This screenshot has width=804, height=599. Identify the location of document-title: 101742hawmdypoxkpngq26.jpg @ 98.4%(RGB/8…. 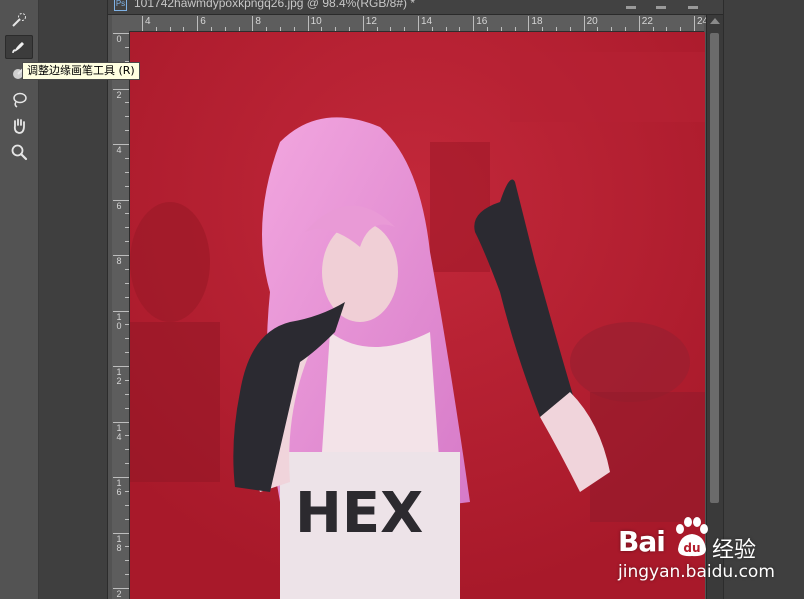
(275, 5).